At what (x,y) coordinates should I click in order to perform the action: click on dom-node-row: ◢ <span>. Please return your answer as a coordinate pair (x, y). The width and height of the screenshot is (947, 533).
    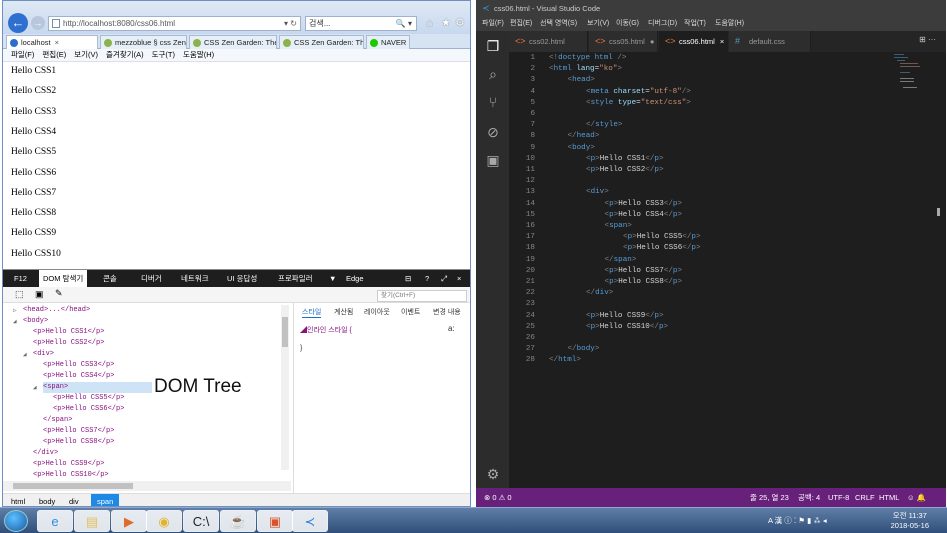
    Looking at the image, I should click on (100, 387).